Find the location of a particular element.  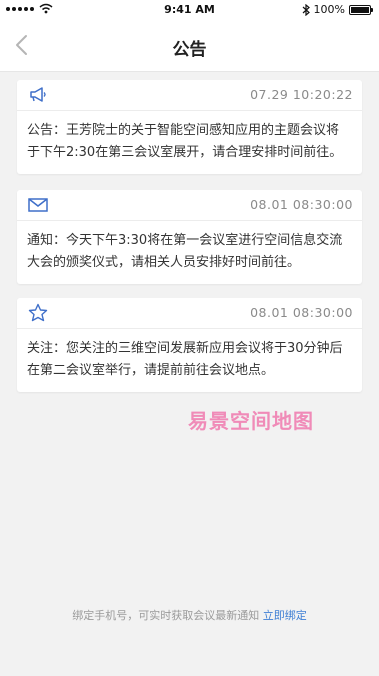

page-title: 公告 is located at coordinates (189, 50).